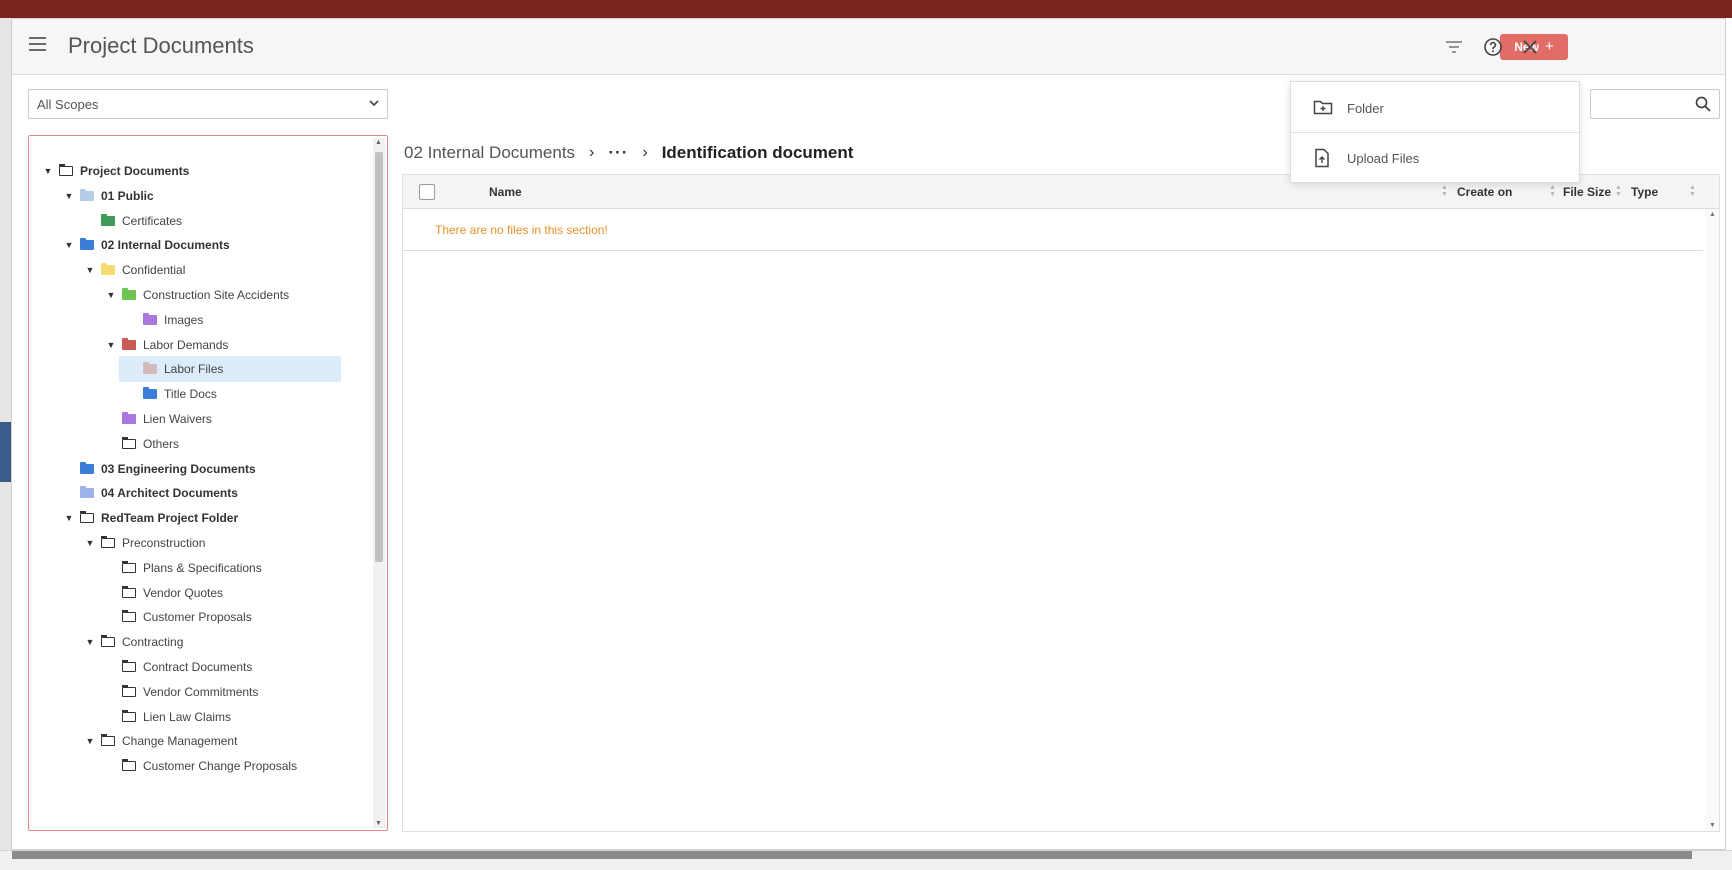  Describe the element at coordinates (645, 152) in the screenshot. I see `chevron-right-icon: ›` at that location.